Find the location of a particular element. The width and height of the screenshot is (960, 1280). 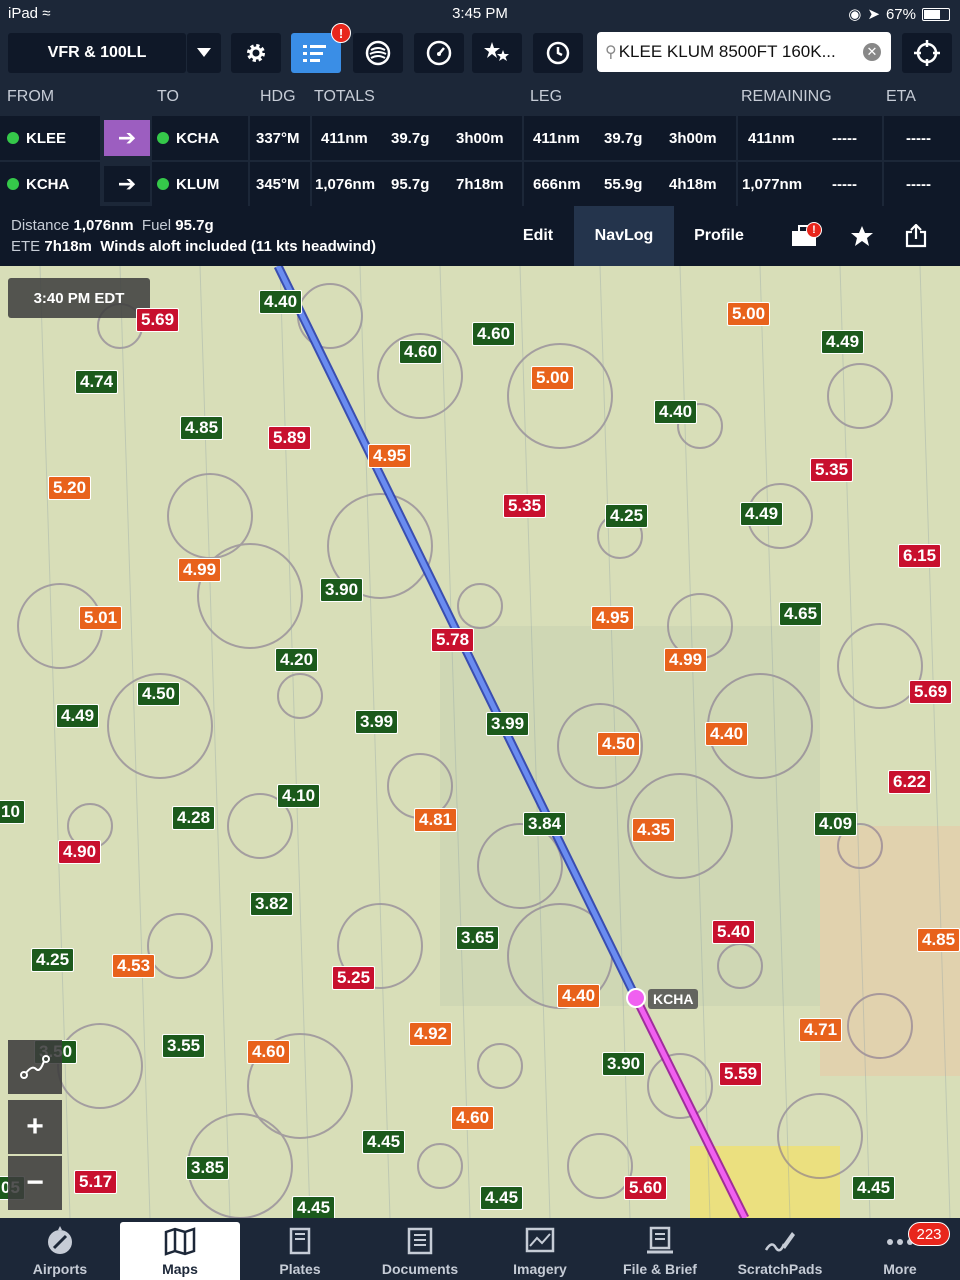

tab-maps: Maps is located at coordinates (180, 1251).